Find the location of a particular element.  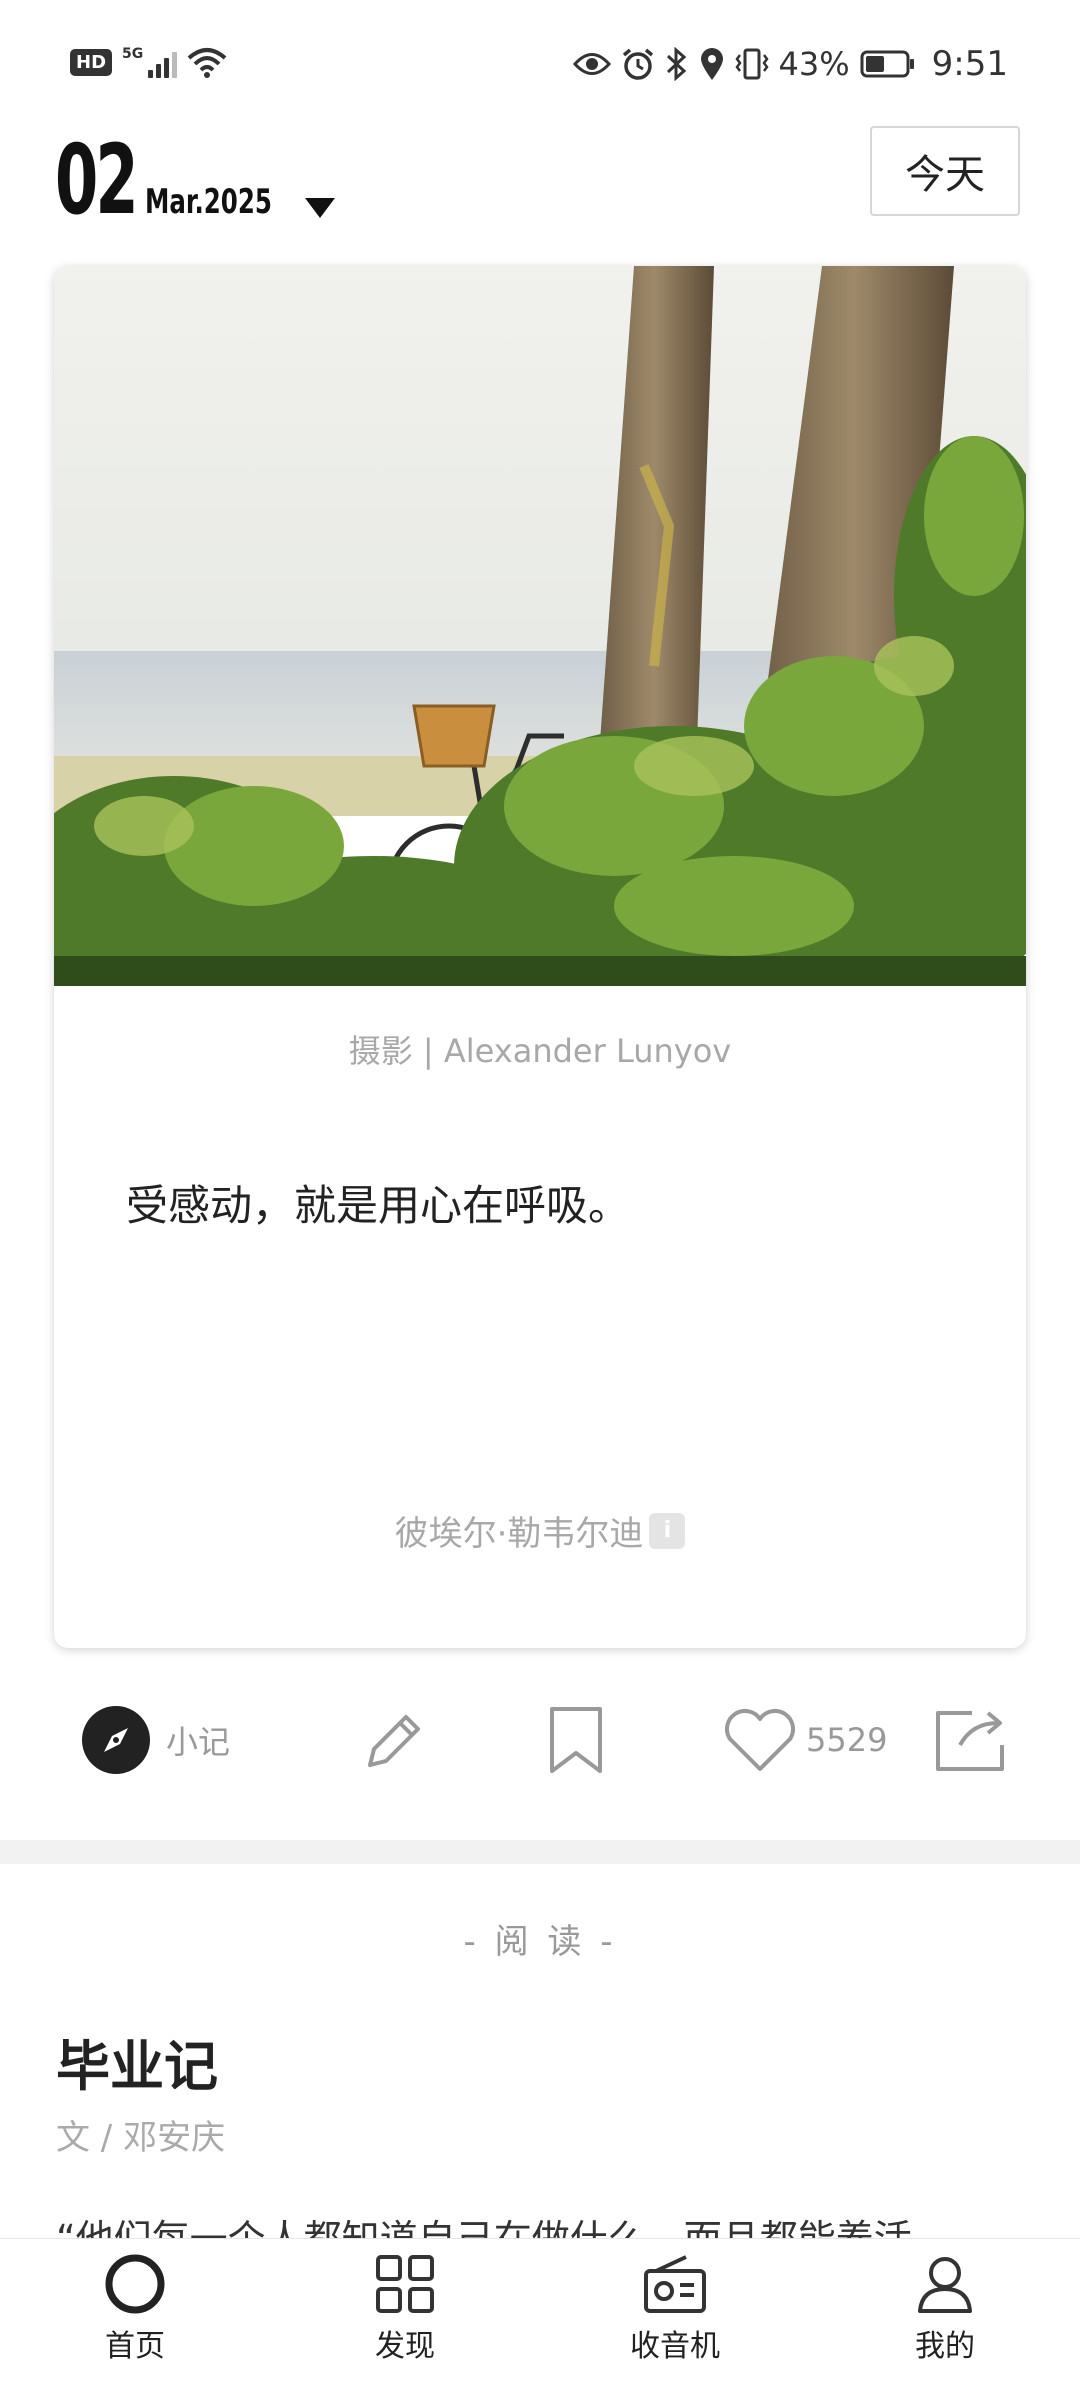

article-title: 毕业记 is located at coordinates (137, 2061).